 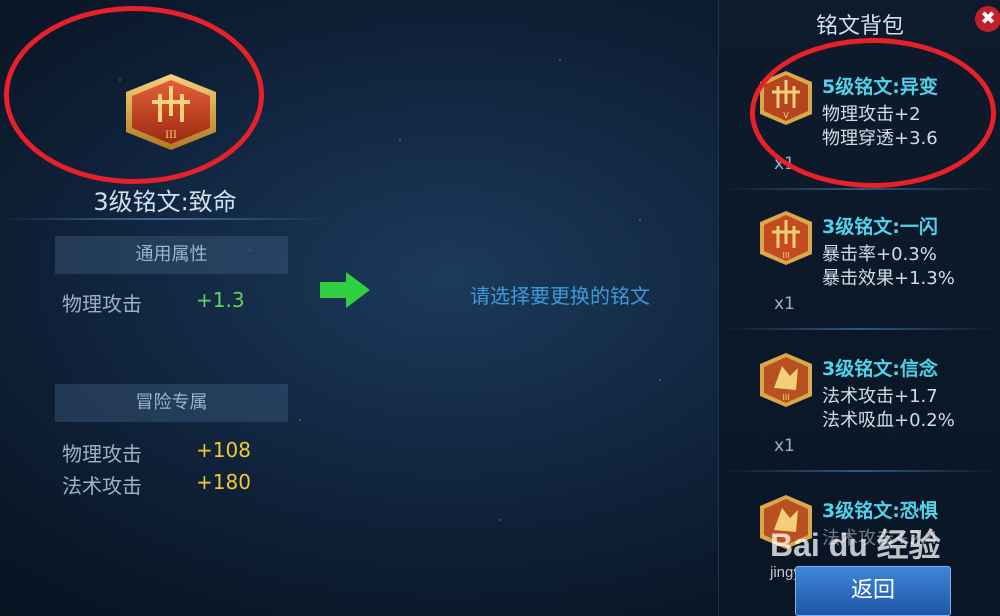 I want to click on rune-bag-title: 铭文背包, so click(x=859, y=26).